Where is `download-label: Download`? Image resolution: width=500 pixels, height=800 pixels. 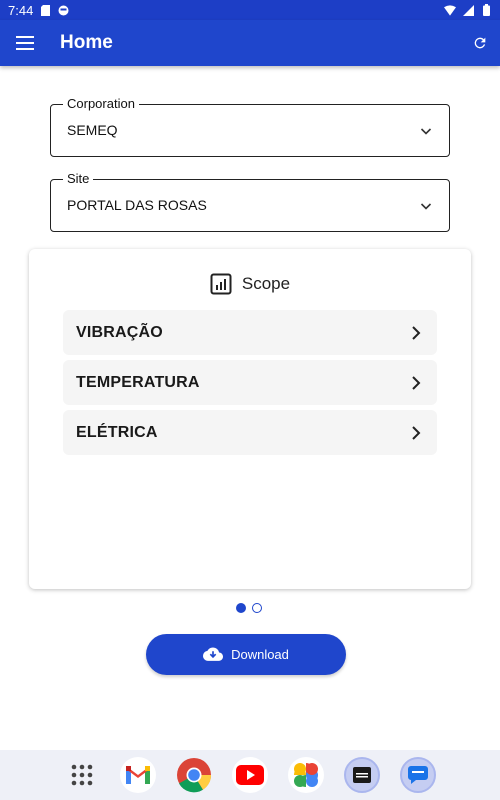 download-label: Download is located at coordinates (260, 654).